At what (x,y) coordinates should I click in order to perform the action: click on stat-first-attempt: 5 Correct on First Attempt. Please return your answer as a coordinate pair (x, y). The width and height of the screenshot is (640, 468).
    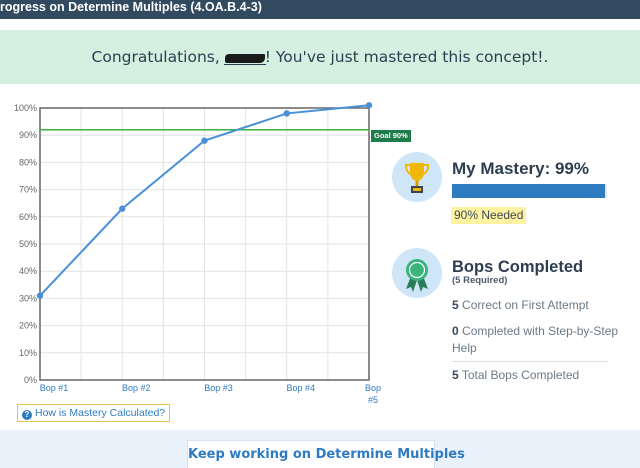
    Looking at the image, I should click on (520, 305).